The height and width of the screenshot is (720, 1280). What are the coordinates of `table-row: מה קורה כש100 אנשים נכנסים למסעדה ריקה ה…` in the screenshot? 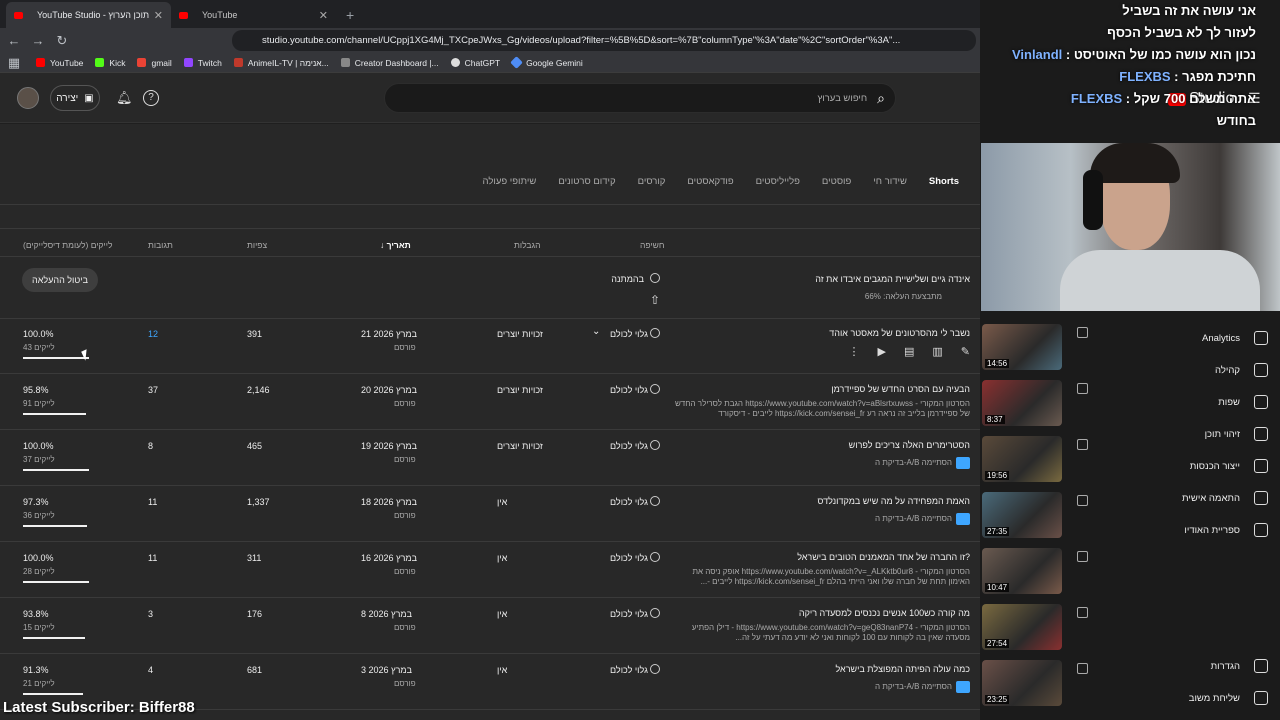 It's located at (490, 626).